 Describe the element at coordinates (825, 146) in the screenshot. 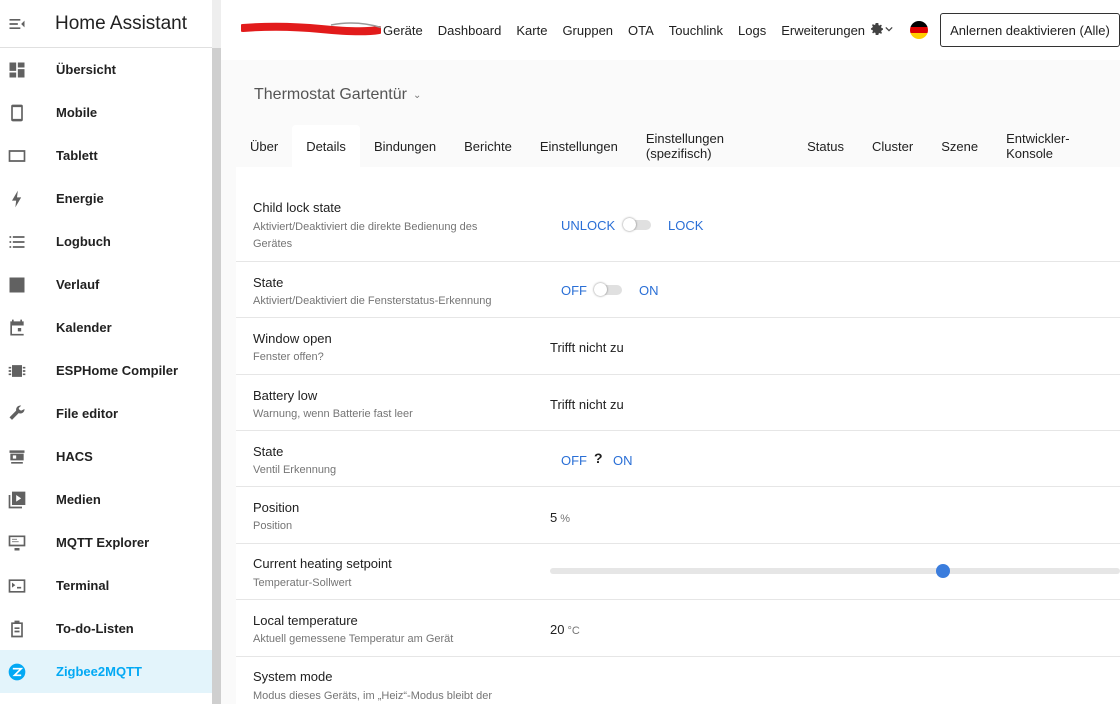

I see `tab-status: Status` at that location.